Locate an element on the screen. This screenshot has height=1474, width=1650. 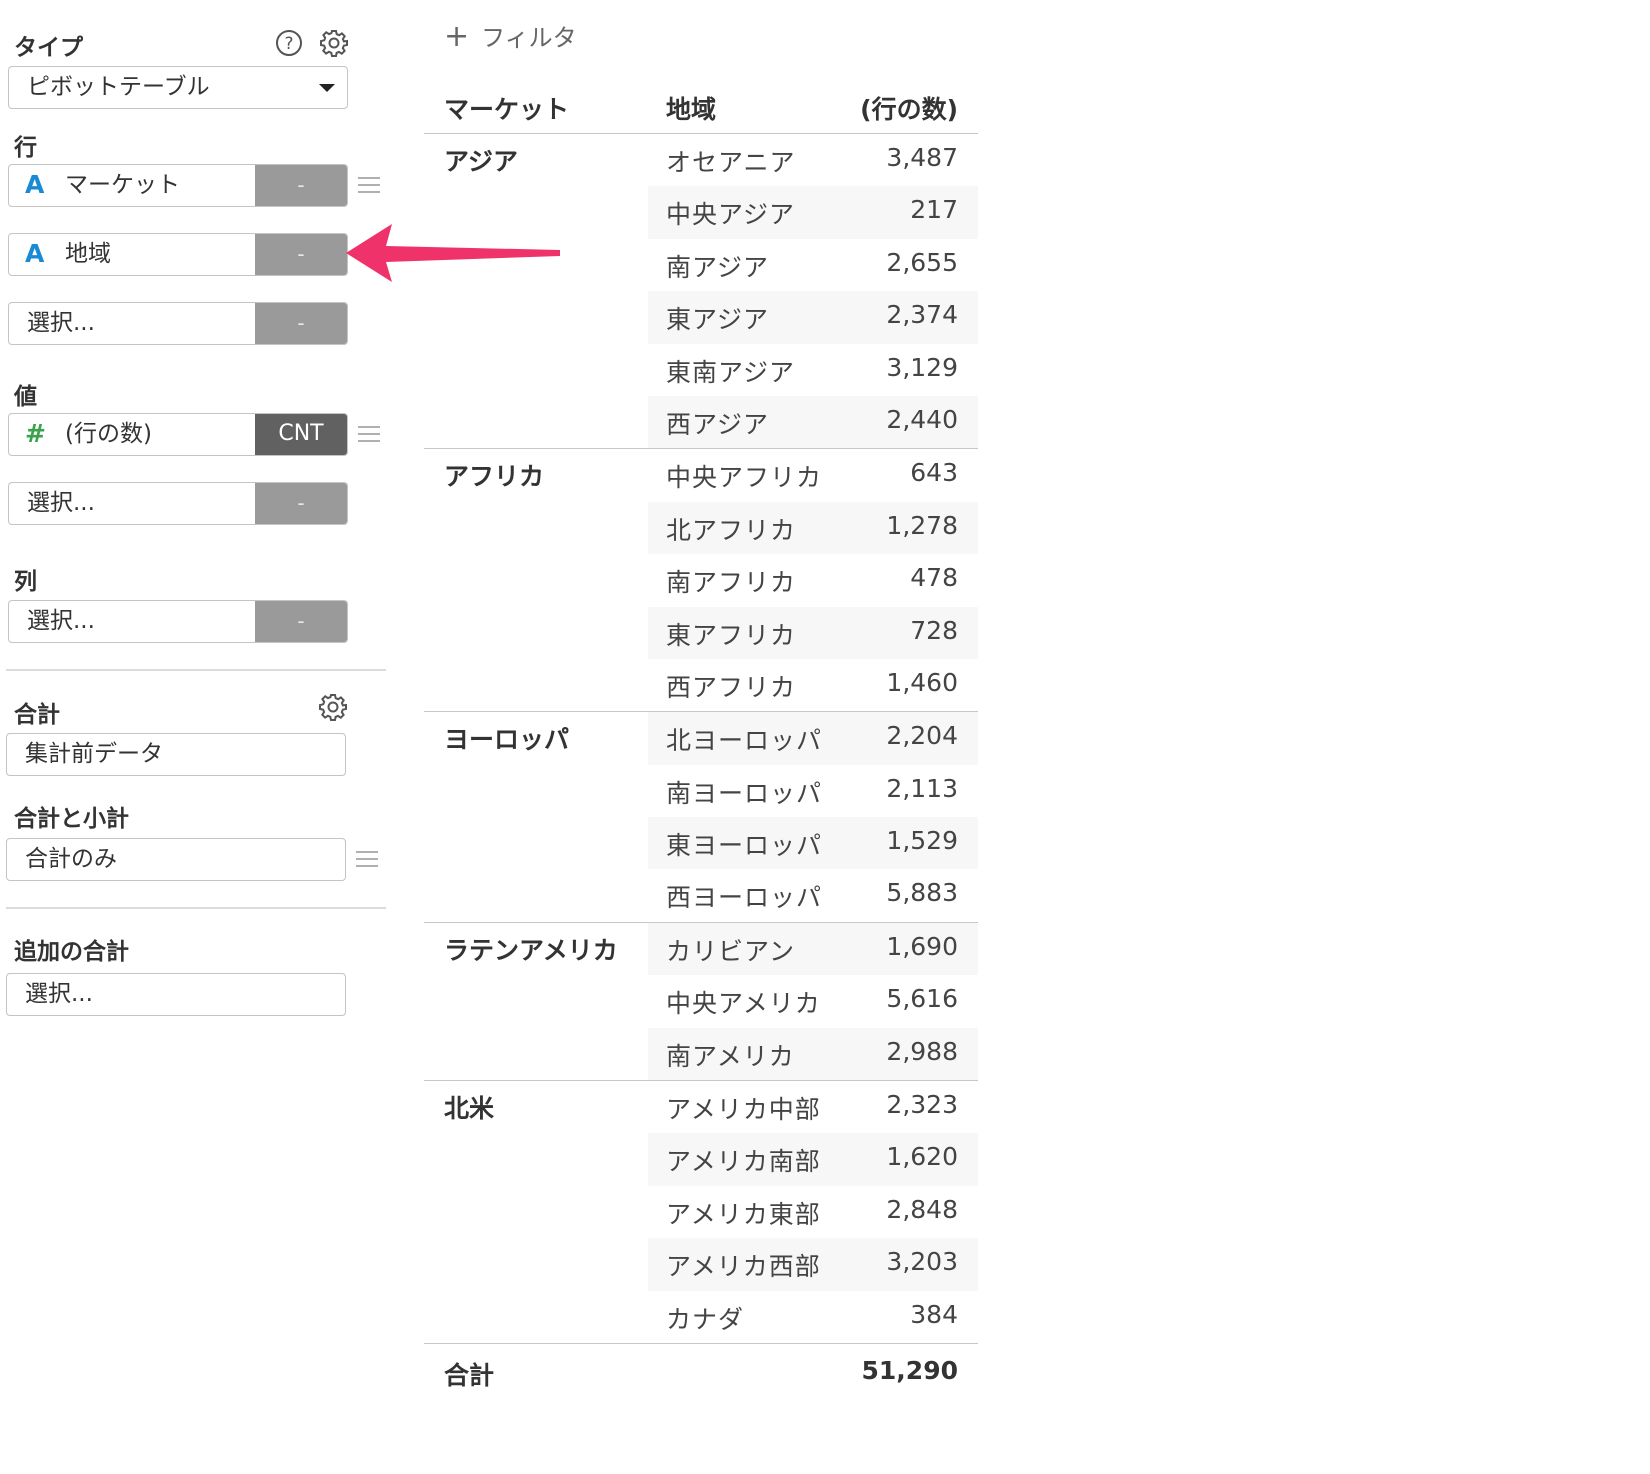
count-cell: 478 is located at coordinates (934, 578).